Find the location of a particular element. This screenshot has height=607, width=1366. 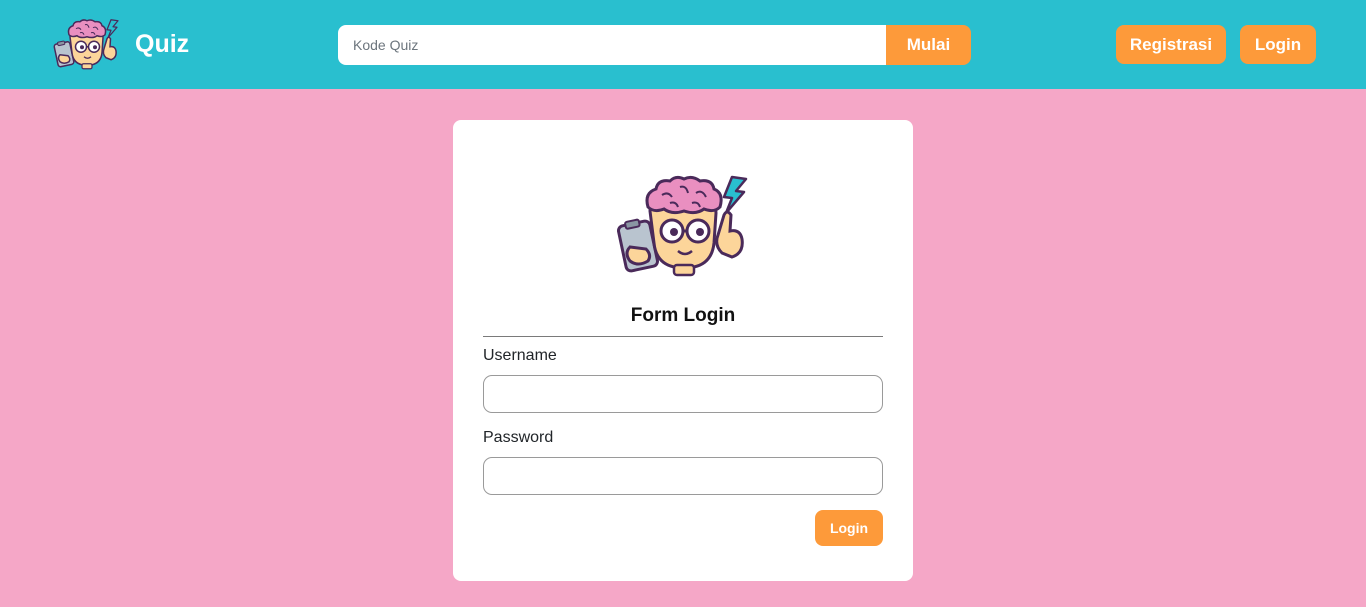

form-title: Form Login is located at coordinates (683, 315).